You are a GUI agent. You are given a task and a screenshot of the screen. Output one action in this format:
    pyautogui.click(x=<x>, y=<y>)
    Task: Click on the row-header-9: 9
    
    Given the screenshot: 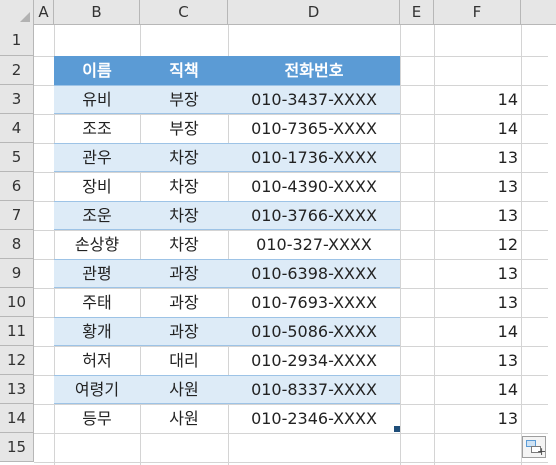 What is the action you would take?
    pyautogui.click(x=17, y=273)
    